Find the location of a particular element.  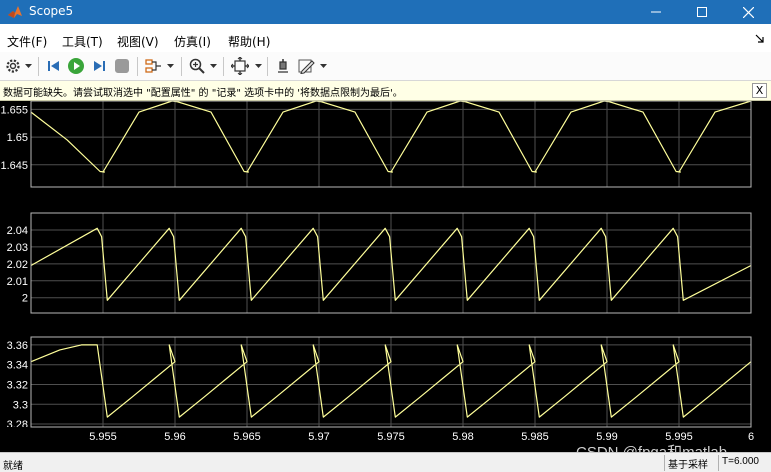

y-tick-label: 1.645 is located at coordinates (14, 166).